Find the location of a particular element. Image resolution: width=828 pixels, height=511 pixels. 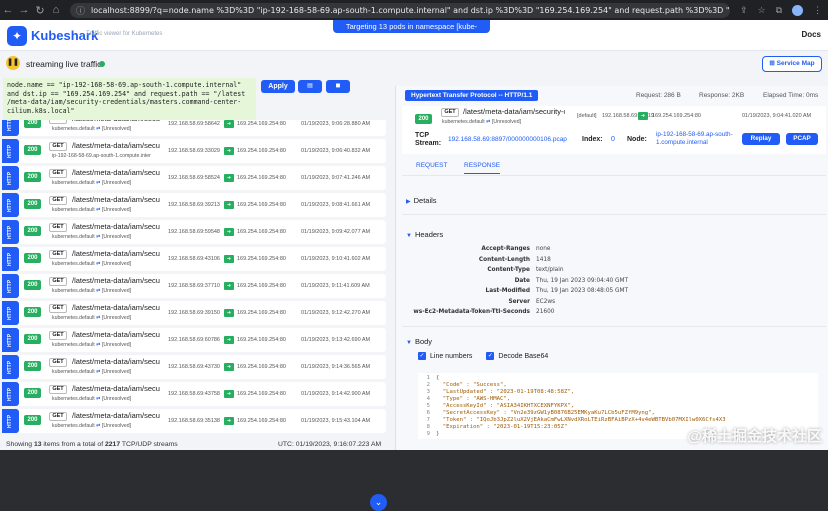

pause-button: ❚❚ is located at coordinates (13, 63).